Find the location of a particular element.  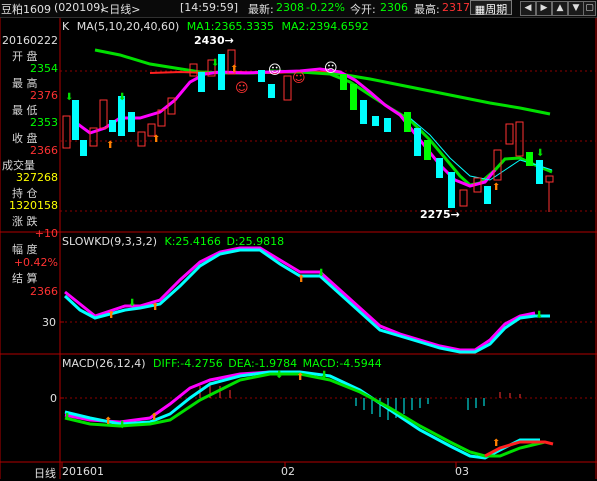

x-axis-label-jan: 201601 is located at coordinates (83, 471).